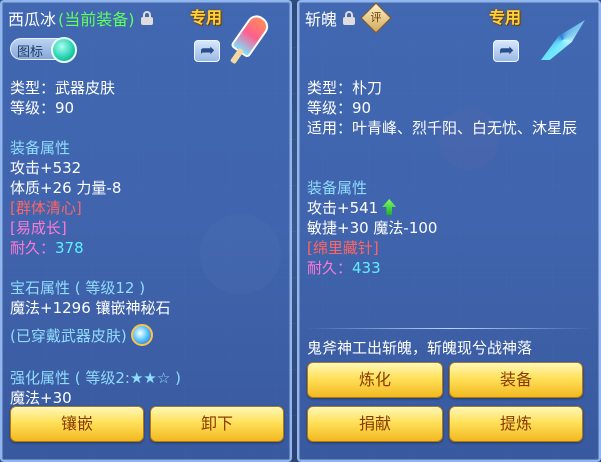  Describe the element at coordinates (420, 348) in the screenshot. I see `flavor-text: 鬼斧神工出斩魄，斩魄现兮战神落` at that location.